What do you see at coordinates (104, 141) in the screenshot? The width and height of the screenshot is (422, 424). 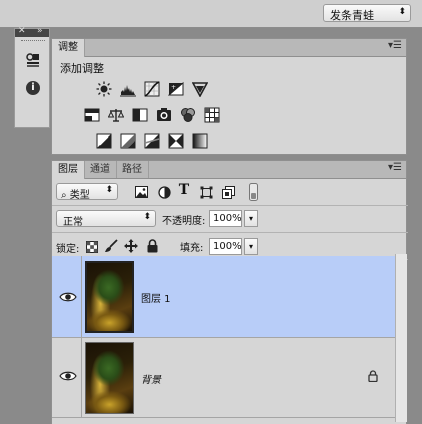 I see `invert-icon` at bounding box center [104, 141].